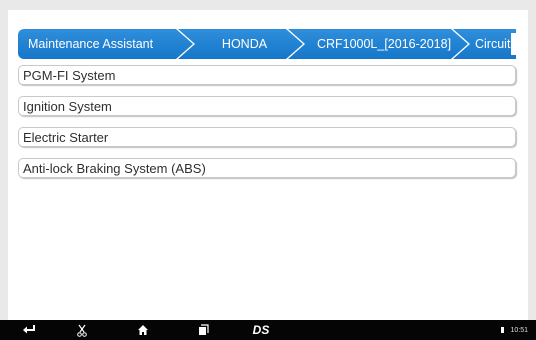  Describe the element at coordinates (114, 168) in the screenshot. I see `list-item-label: Anti-lock Braking System (ABS)` at that location.